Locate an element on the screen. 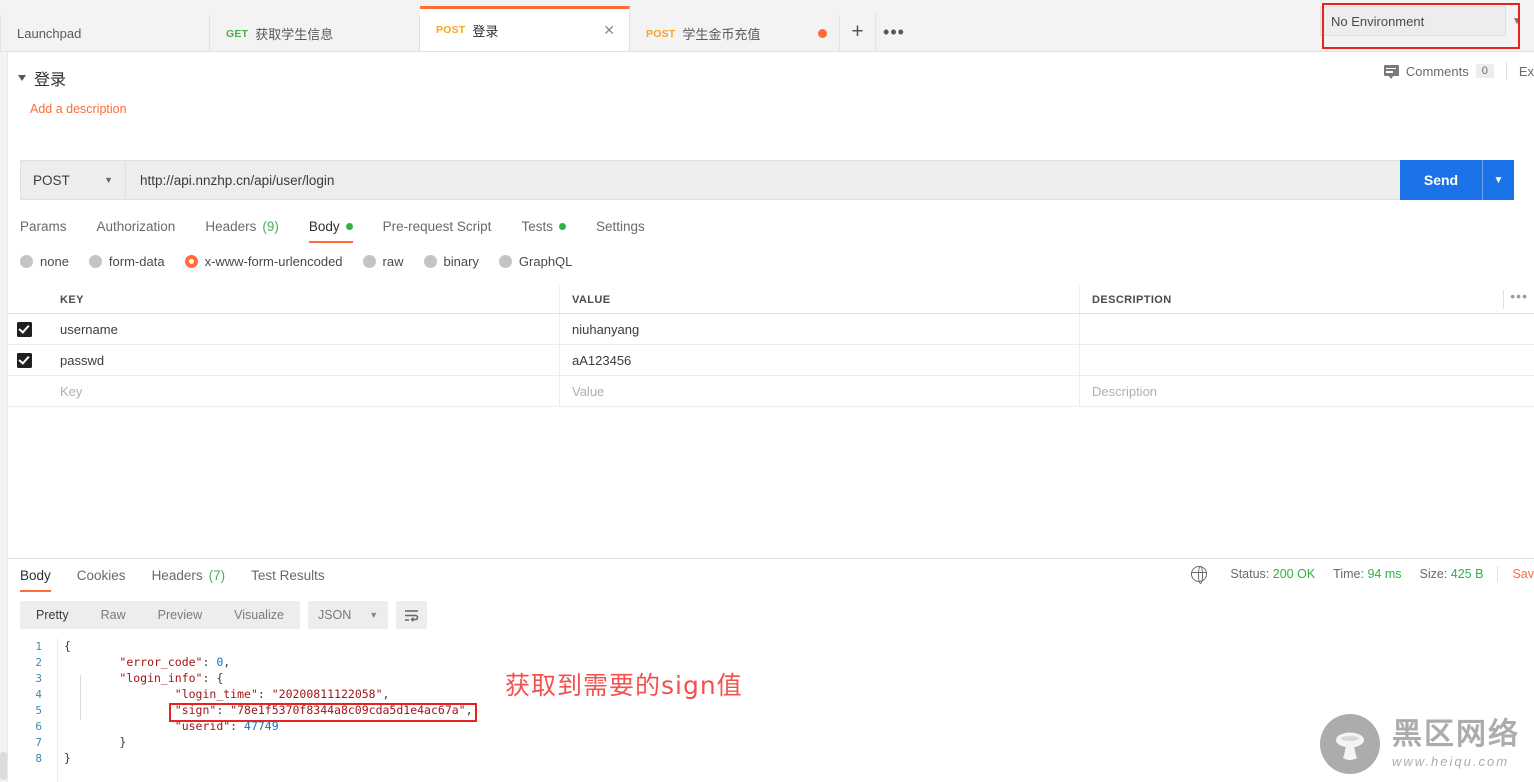  table-row-empty: Key Value Description is located at coordinates (767, 391).